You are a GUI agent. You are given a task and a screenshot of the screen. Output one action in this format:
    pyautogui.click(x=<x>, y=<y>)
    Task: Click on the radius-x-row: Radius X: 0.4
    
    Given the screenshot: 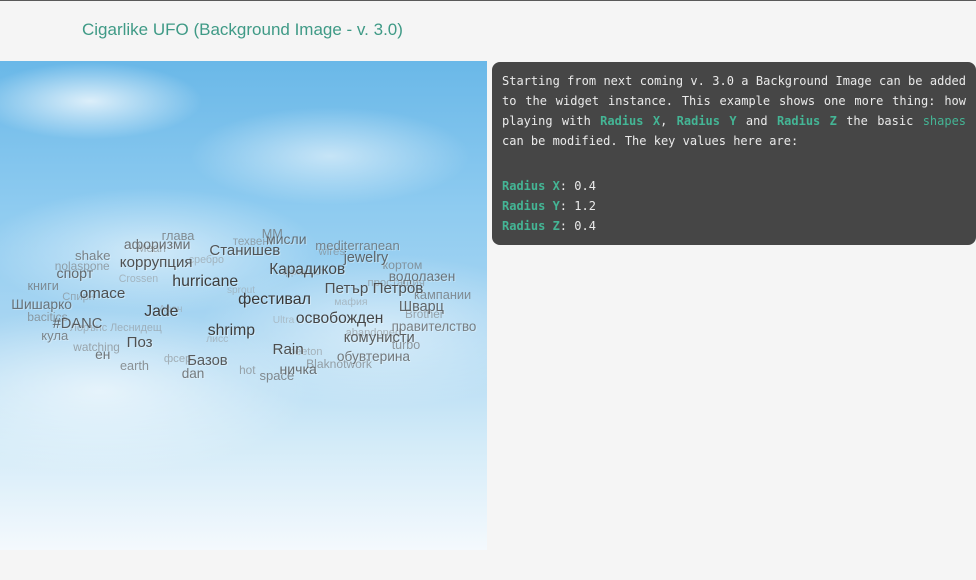 What is the action you would take?
    pyautogui.click(x=734, y=186)
    